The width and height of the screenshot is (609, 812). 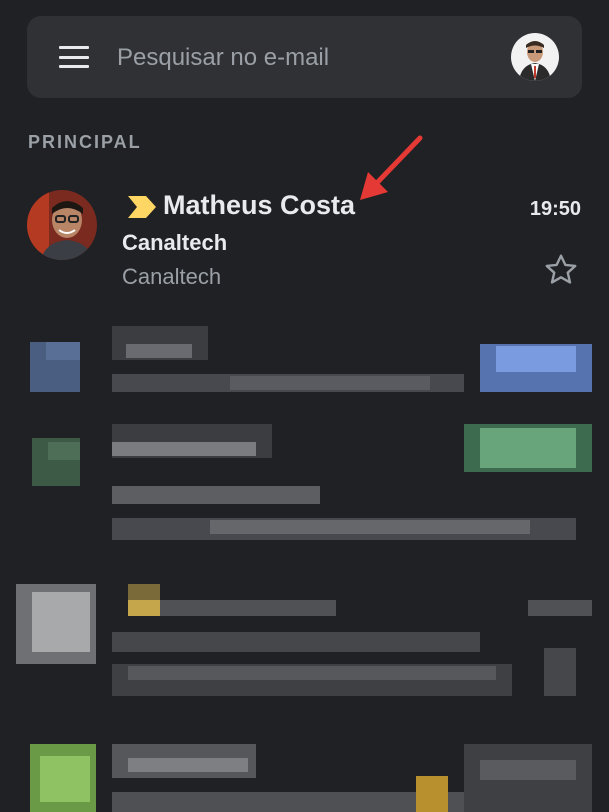 What do you see at coordinates (62, 225) in the screenshot?
I see `sender-avatar` at bounding box center [62, 225].